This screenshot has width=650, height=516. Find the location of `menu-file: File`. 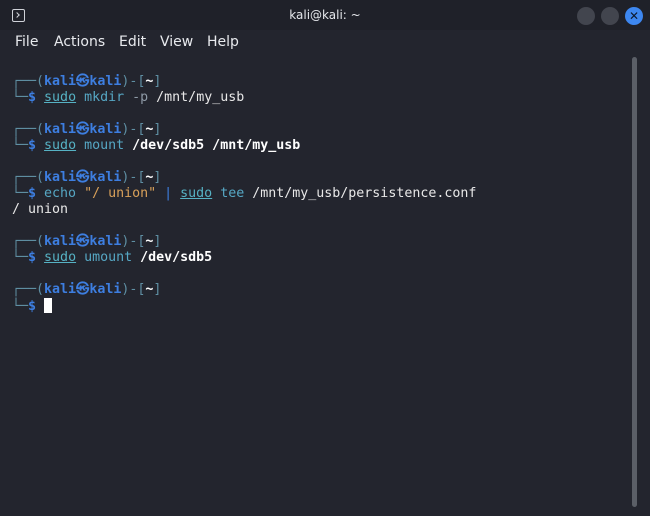

menu-file: File is located at coordinates (26, 42).